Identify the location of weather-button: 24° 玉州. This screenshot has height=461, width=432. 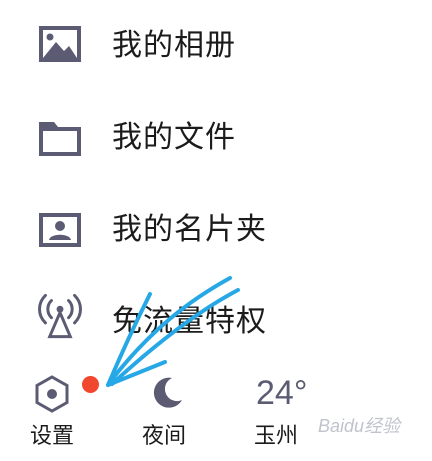
(289, 411).